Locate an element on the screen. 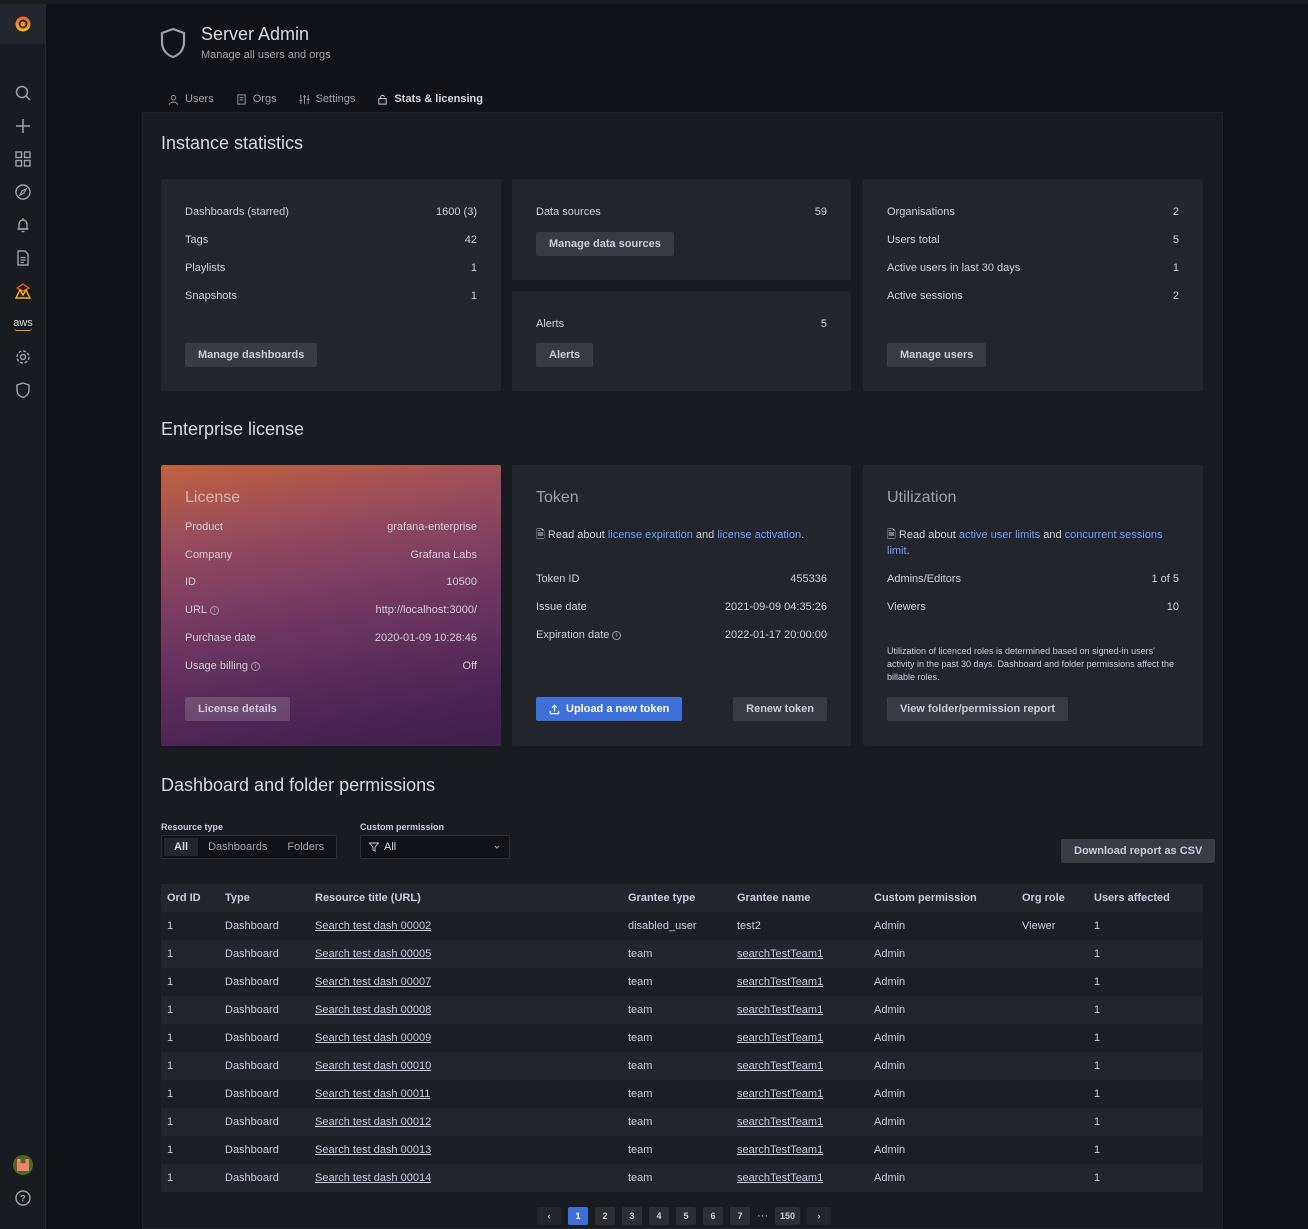 Image resolution: width=1308 pixels, height=1229 pixels. column-header-type: Type is located at coordinates (264, 898).